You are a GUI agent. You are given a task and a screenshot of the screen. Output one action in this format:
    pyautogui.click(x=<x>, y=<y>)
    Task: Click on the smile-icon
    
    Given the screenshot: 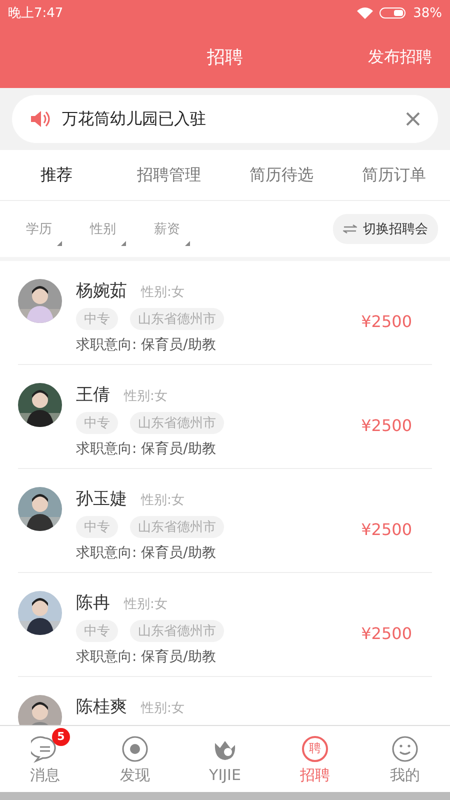 What is the action you would take?
    pyautogui.click(x=405, y=748)
    